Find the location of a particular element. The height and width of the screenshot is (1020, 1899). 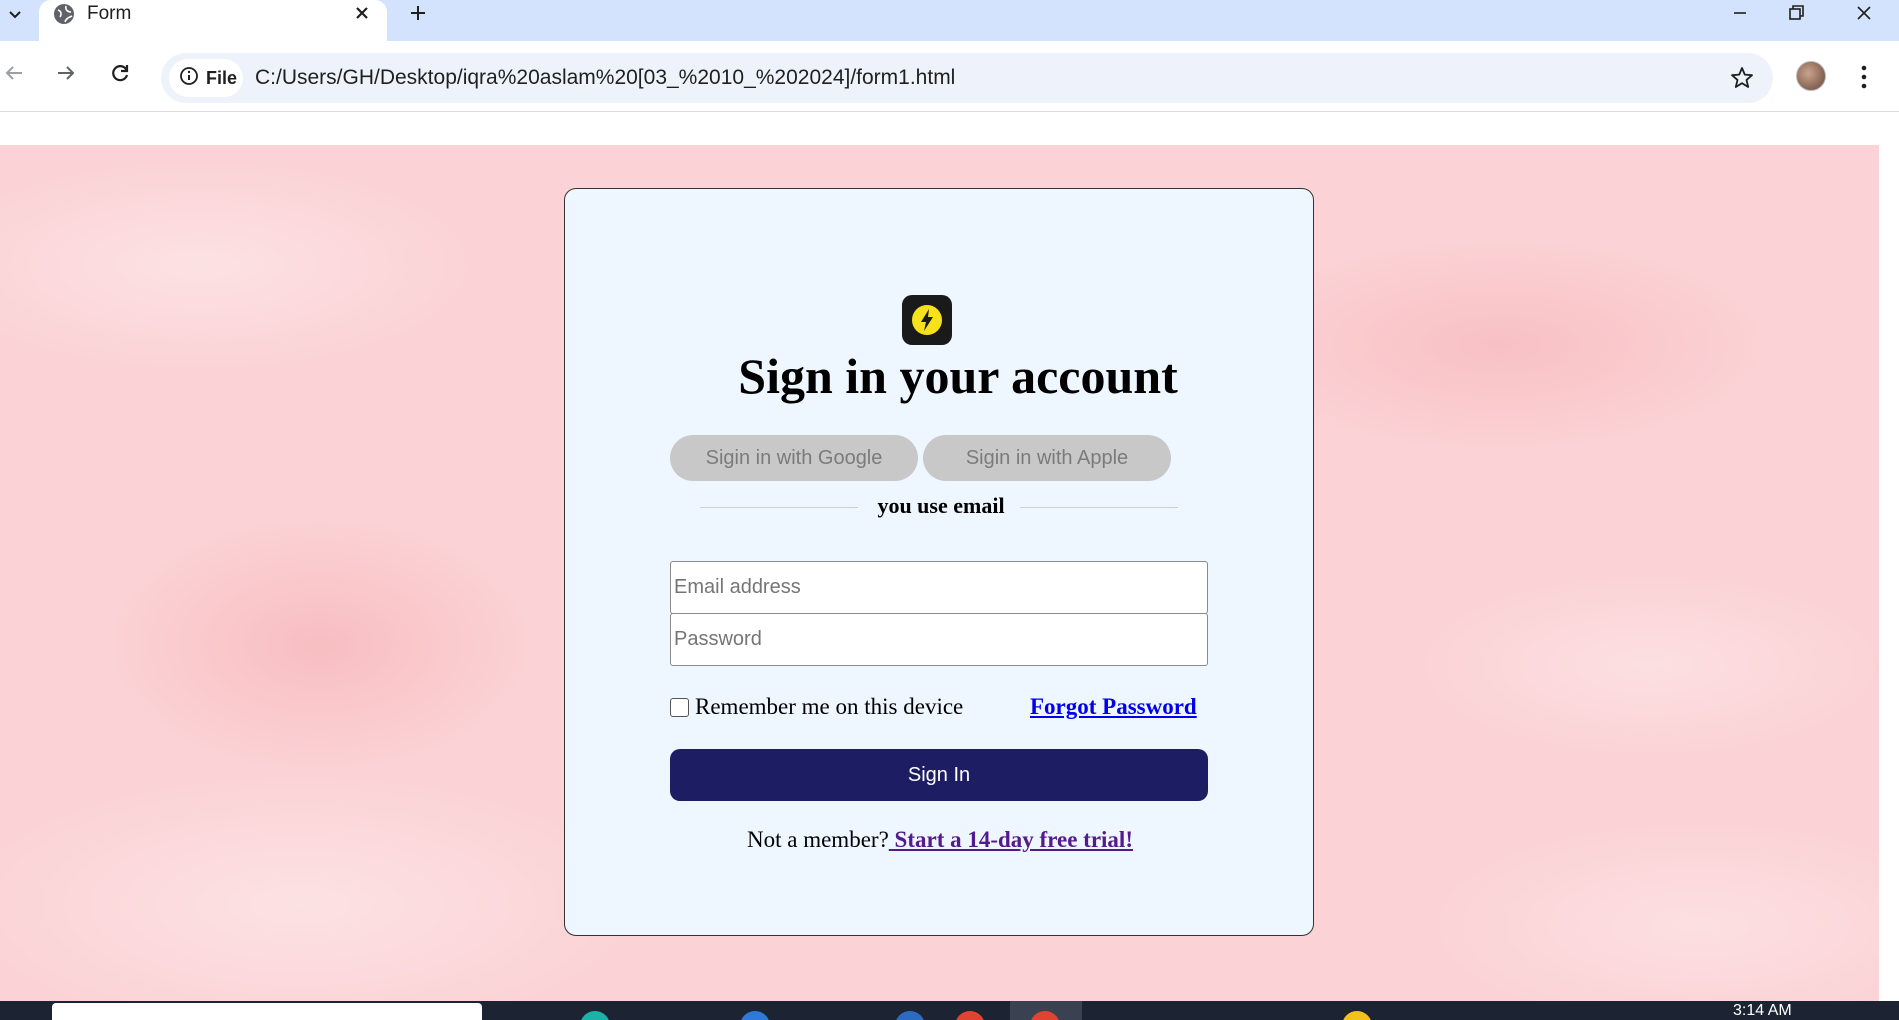

divider-line-right is located at coordinates (1099, 507).